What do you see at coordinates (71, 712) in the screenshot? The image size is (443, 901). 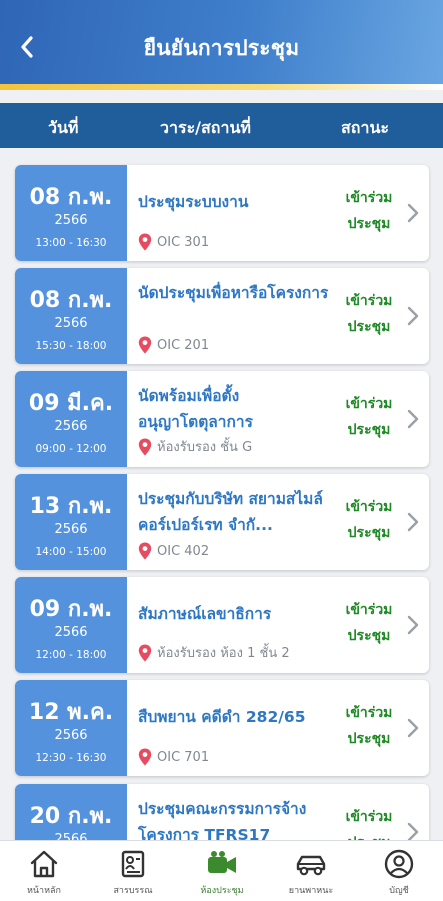 I see `meeting-date: 12 พ.ค.` at bounding box center [71, 712].